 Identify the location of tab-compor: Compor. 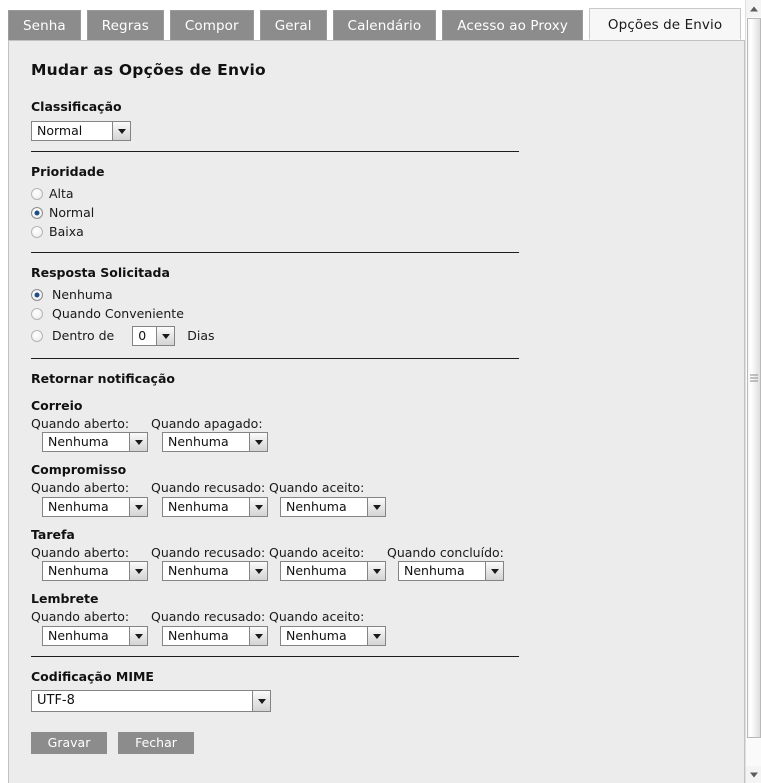
(211, 25).